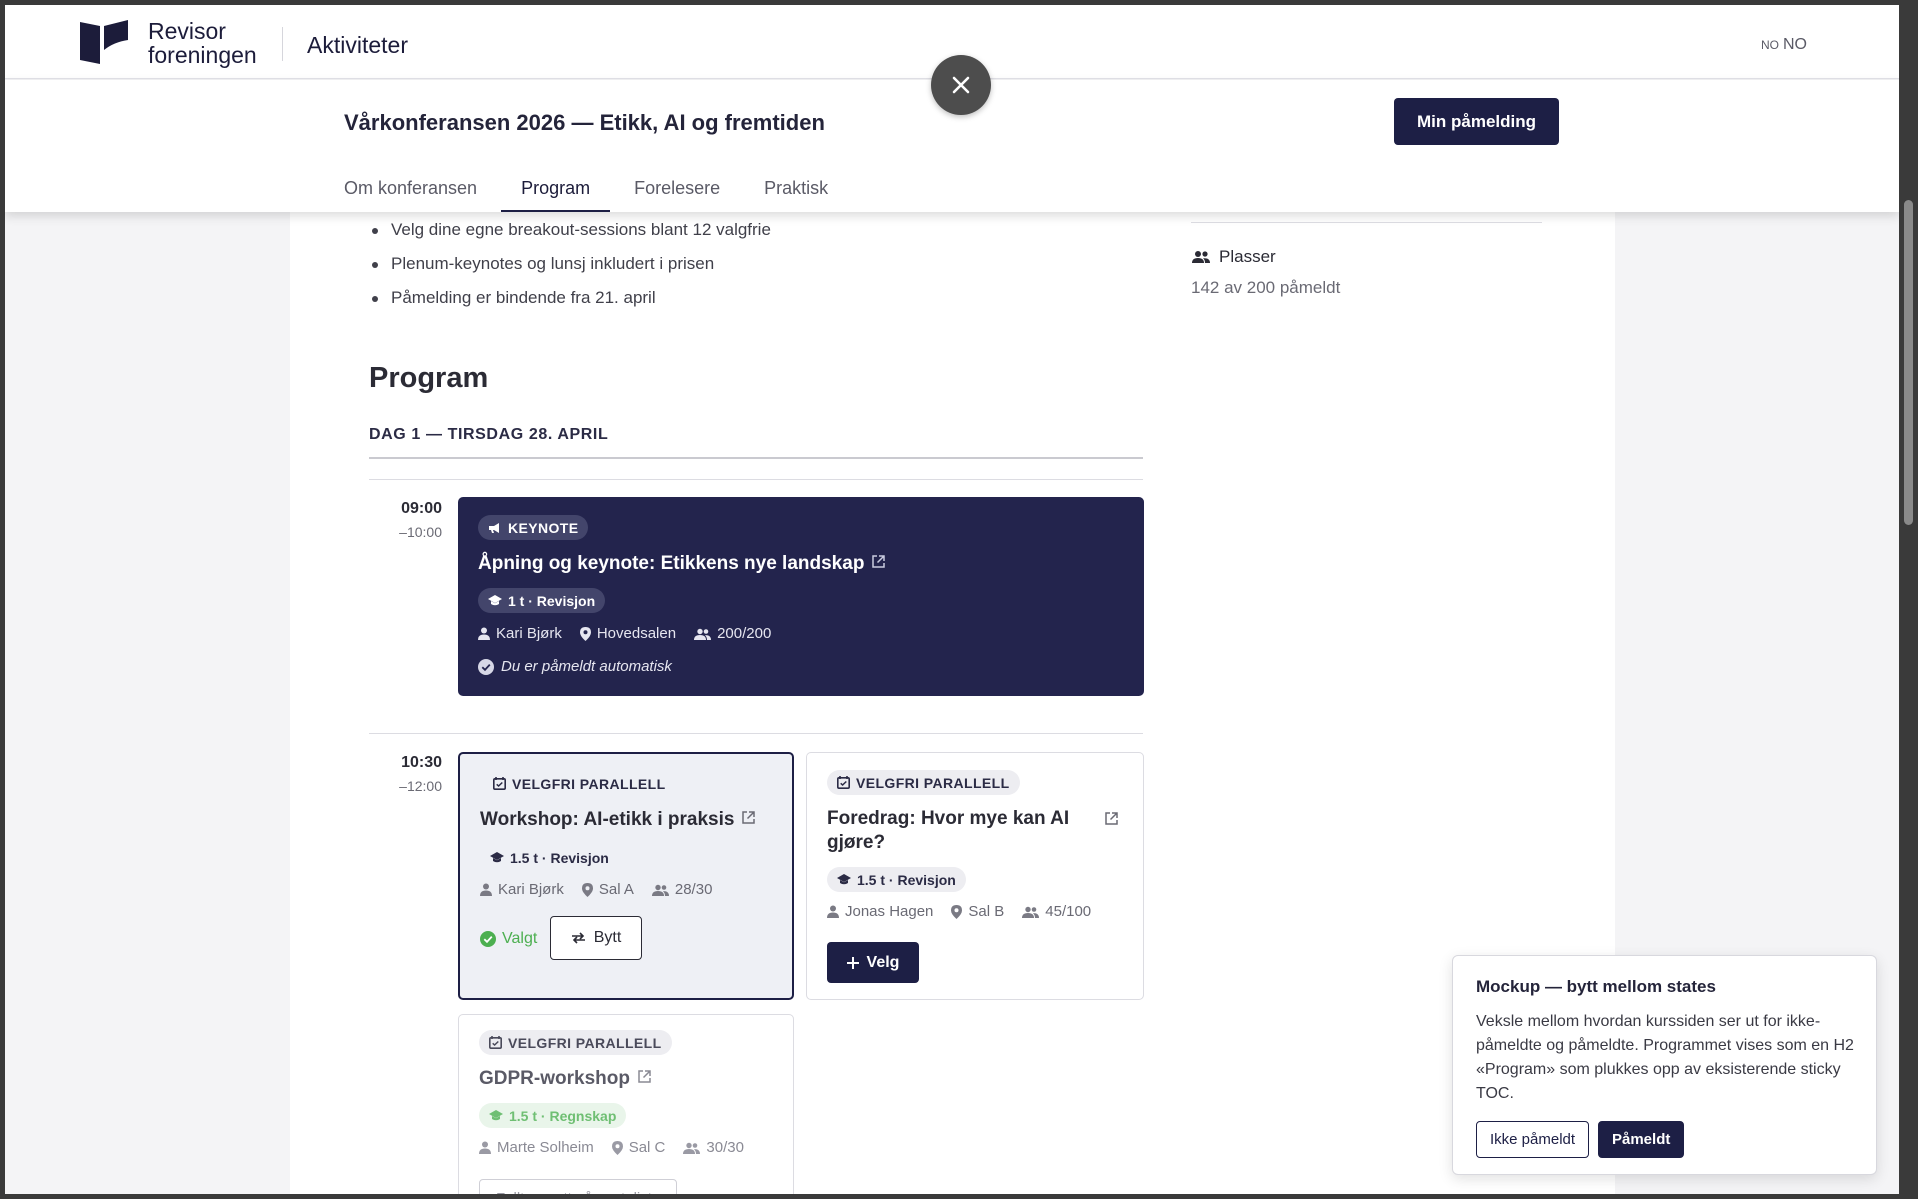  I want to click on places-label-text: Plasser, so click(1247, 256).